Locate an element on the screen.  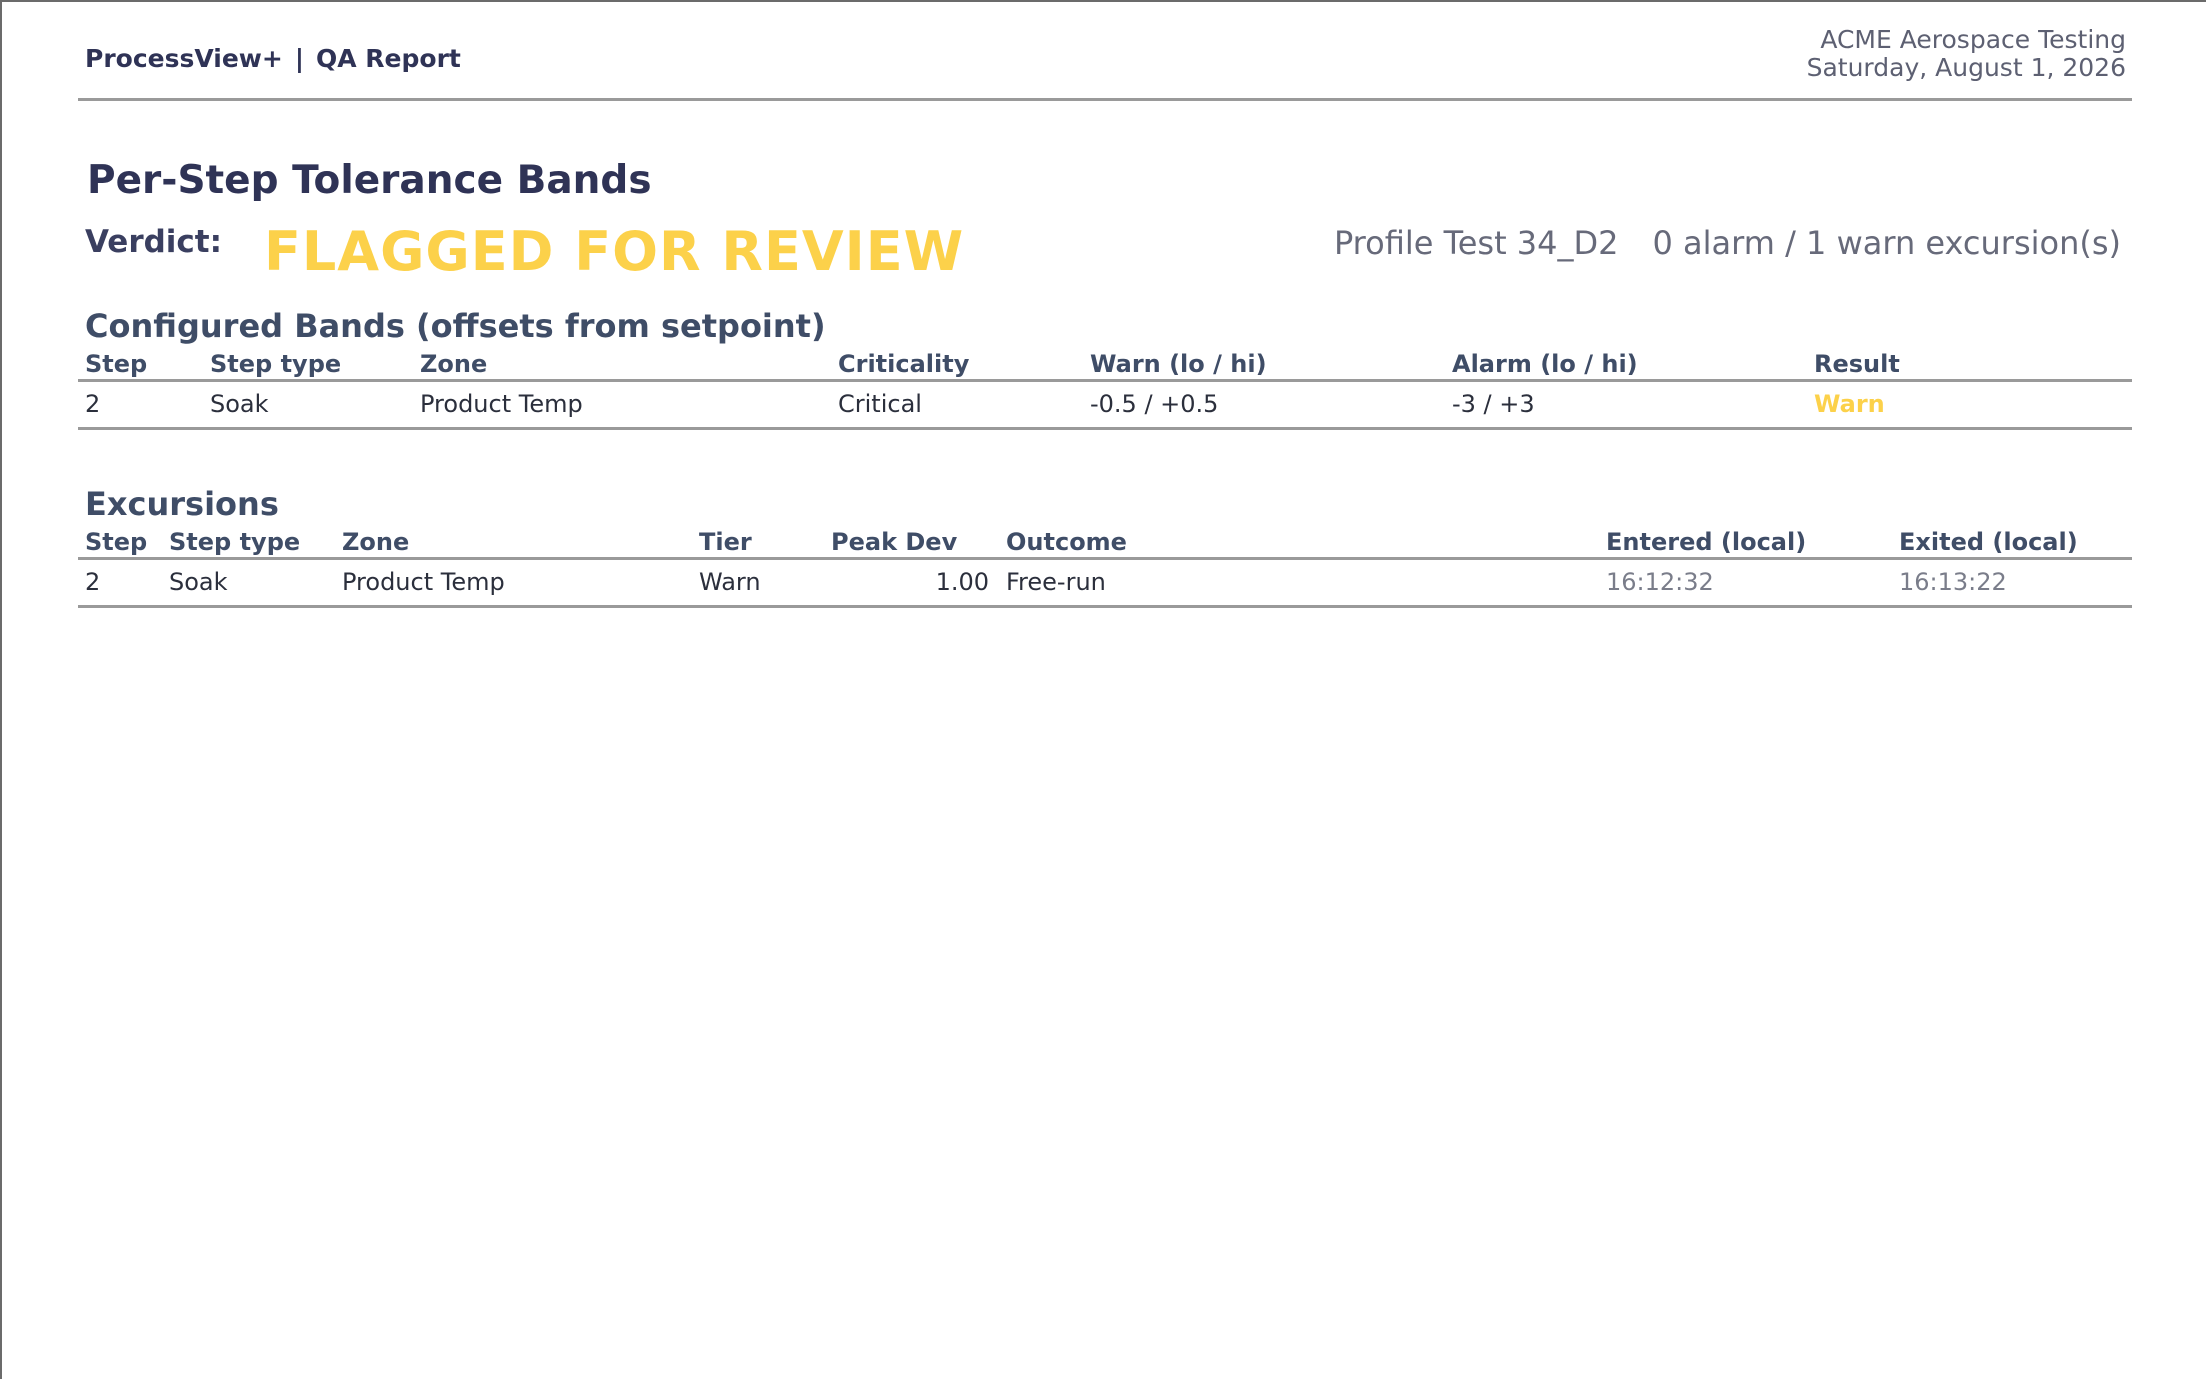
column-header: Result is located at coordinates (1969, 366).